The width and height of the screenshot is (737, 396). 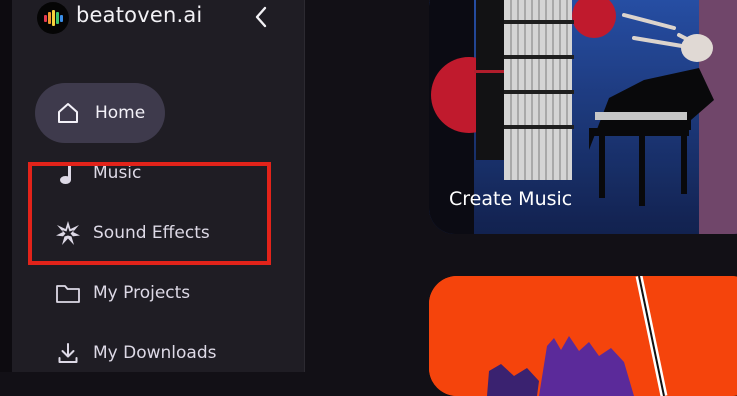 I want to click on sidebar-item-my-projects: My Projects, so click(x=122, y=293).